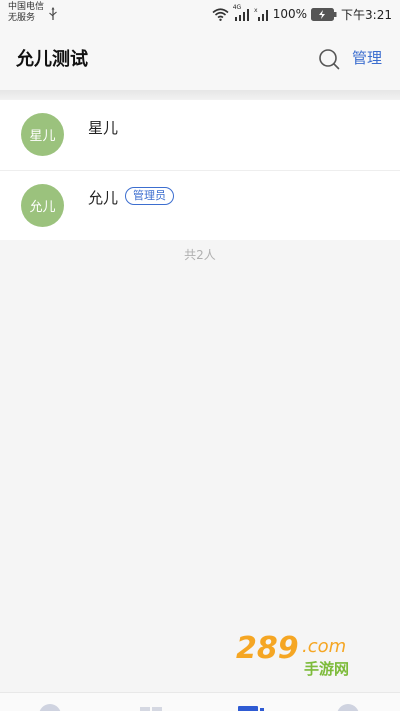  I want to click on avatar: 允儿, so click(42, 205).